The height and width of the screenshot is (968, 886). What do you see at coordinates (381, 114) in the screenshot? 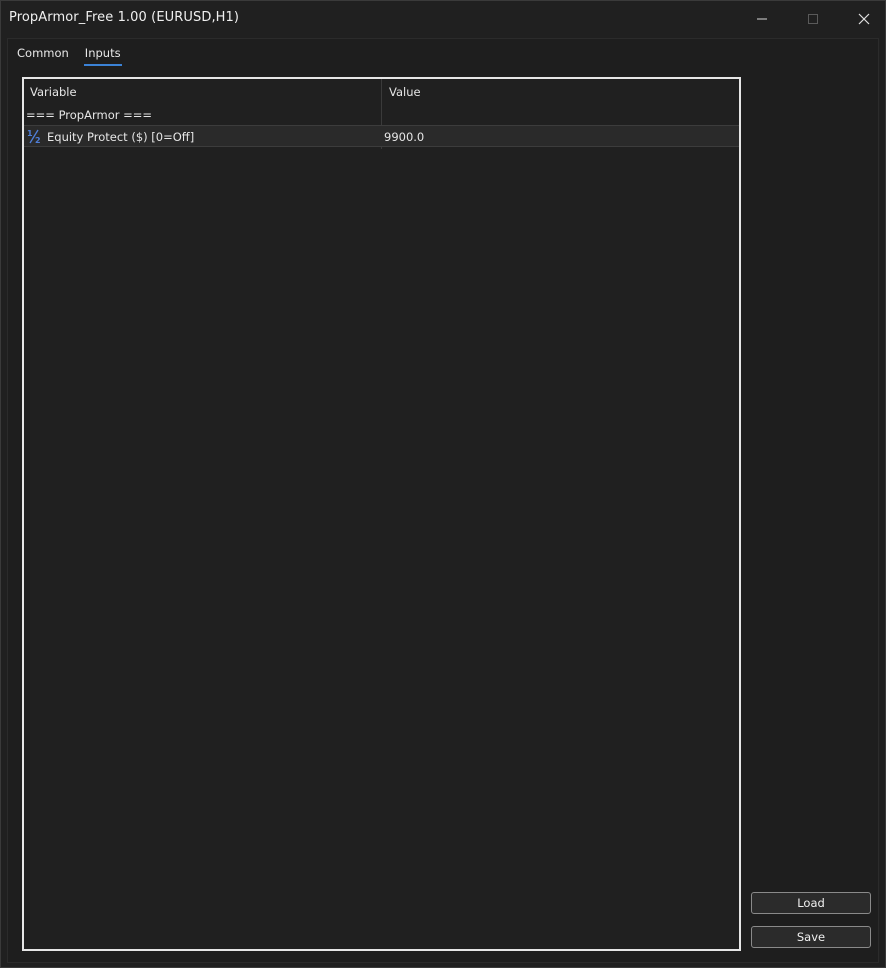
I see `table-row-group: === PropArmor ===` at bounding box center [381, 114].